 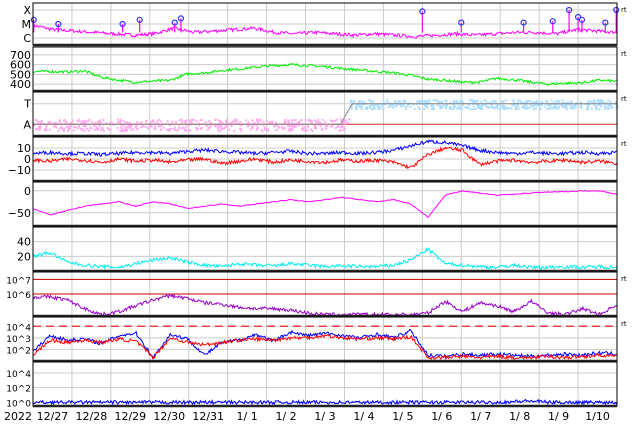 I want to click on x-tick-label: 12/27, so click(x=53, y=416).